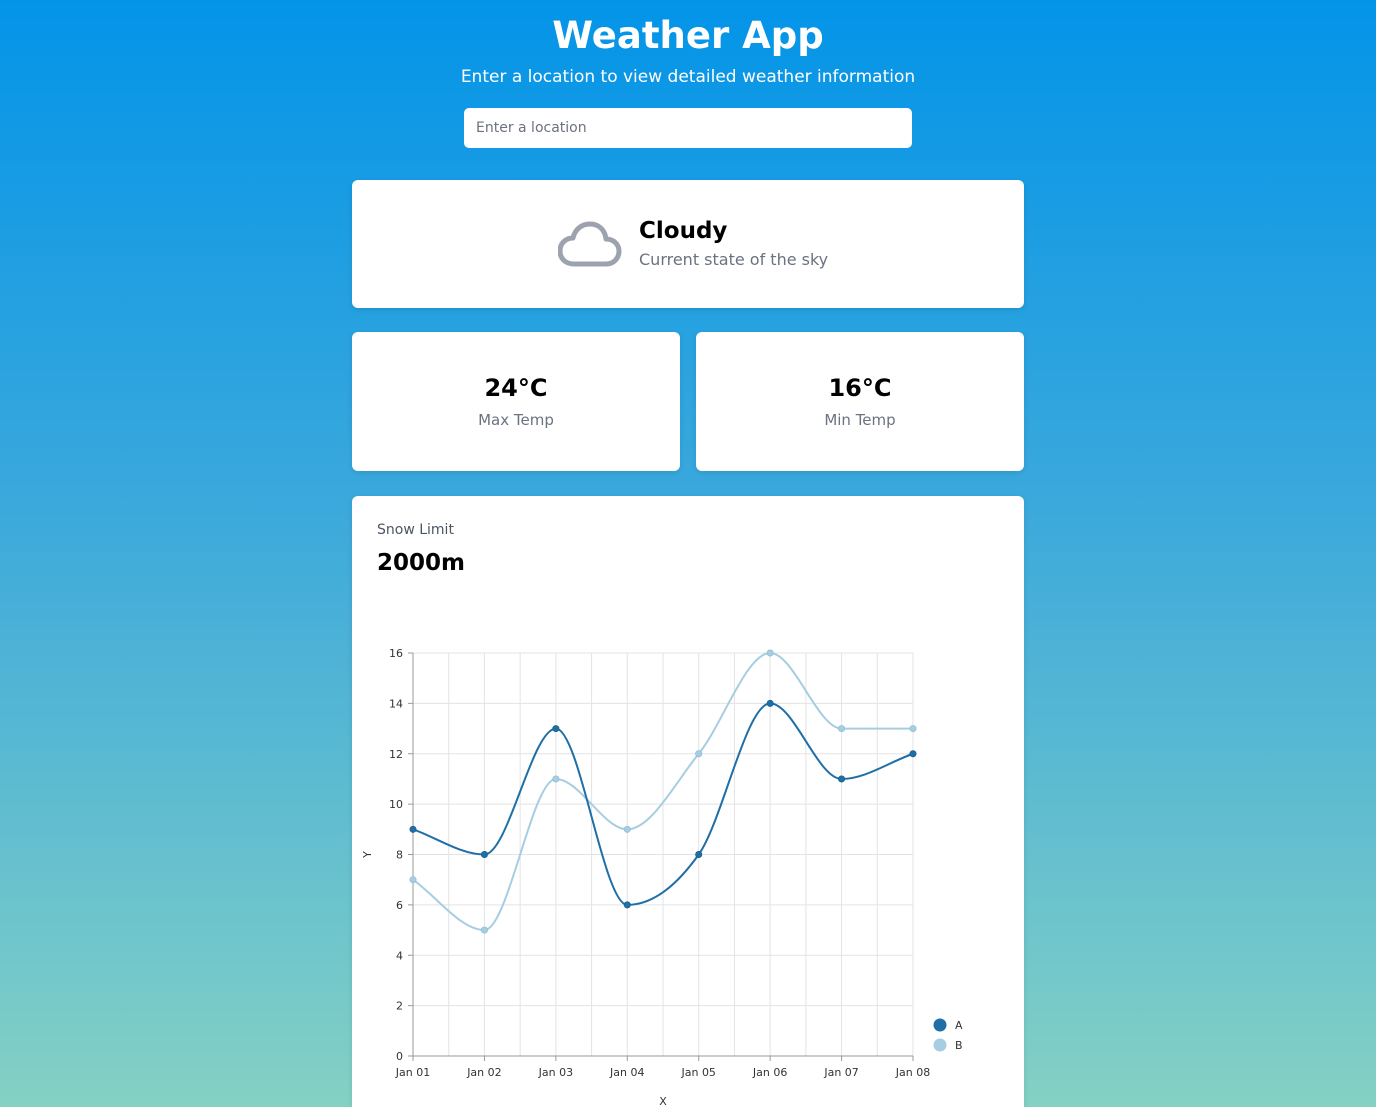  What do you see at coordinates (483, 1072) in the screenshot?
I see `x-tick-label: Jan 02` at bounding box center [483, 1072].